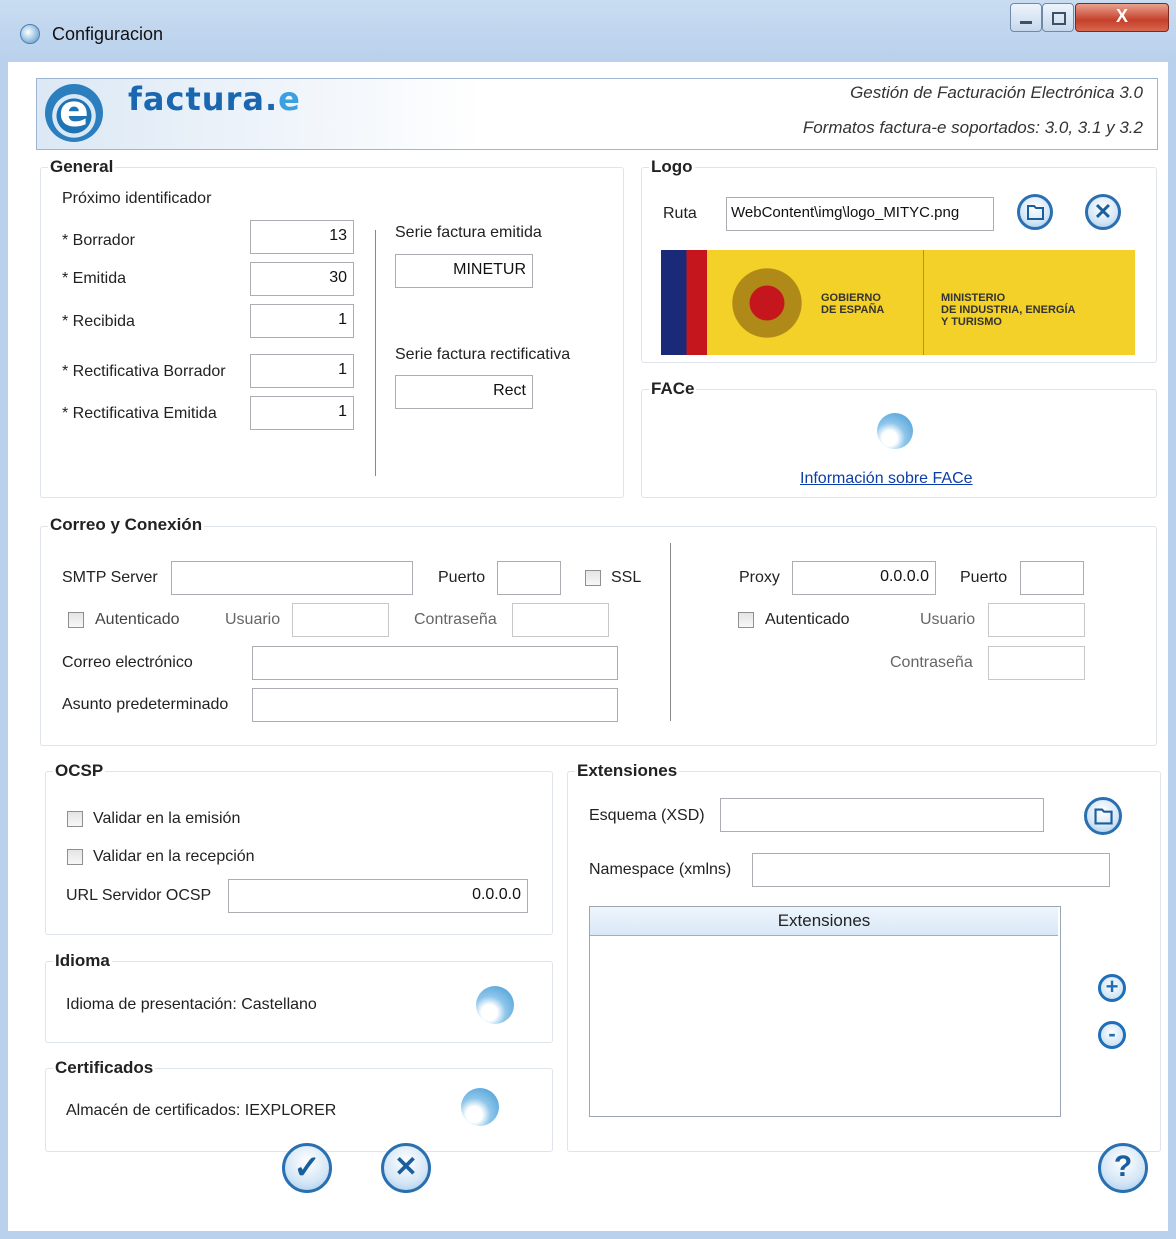 This screenshot has width=1176, height=1239. What do you see at coordinates (292, 578) in the screenshot?
I see `smtp-input` at bounding box center [292, 578].